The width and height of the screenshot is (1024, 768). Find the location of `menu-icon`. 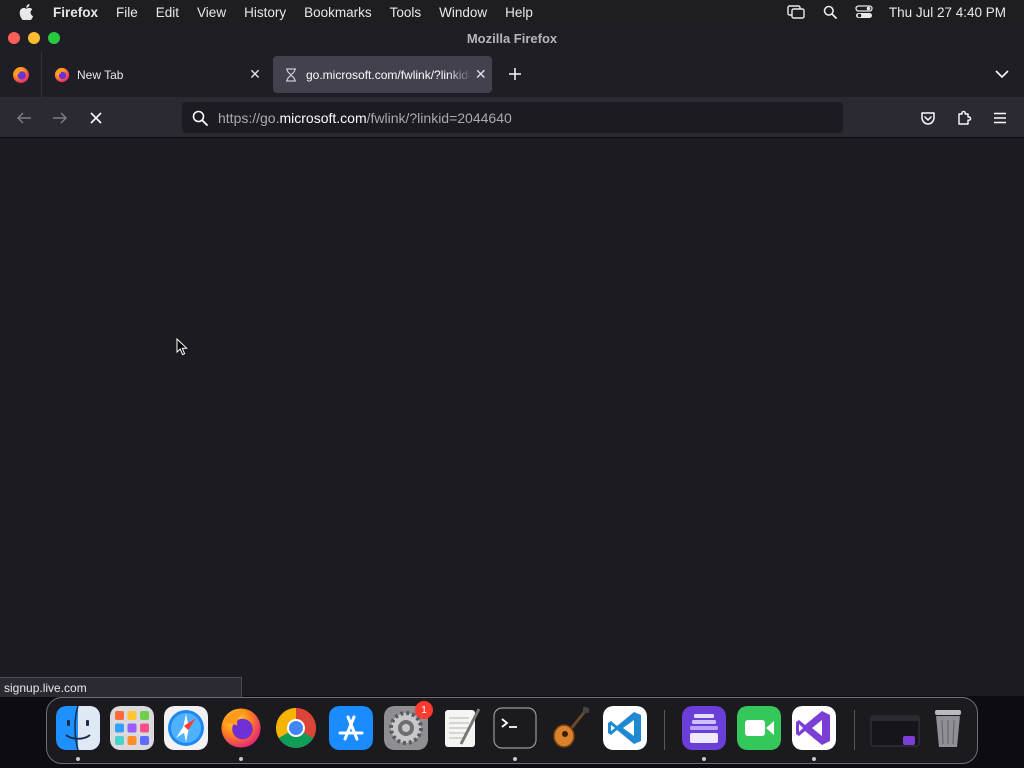

menu-icon is located at coordinates (1000, 118).